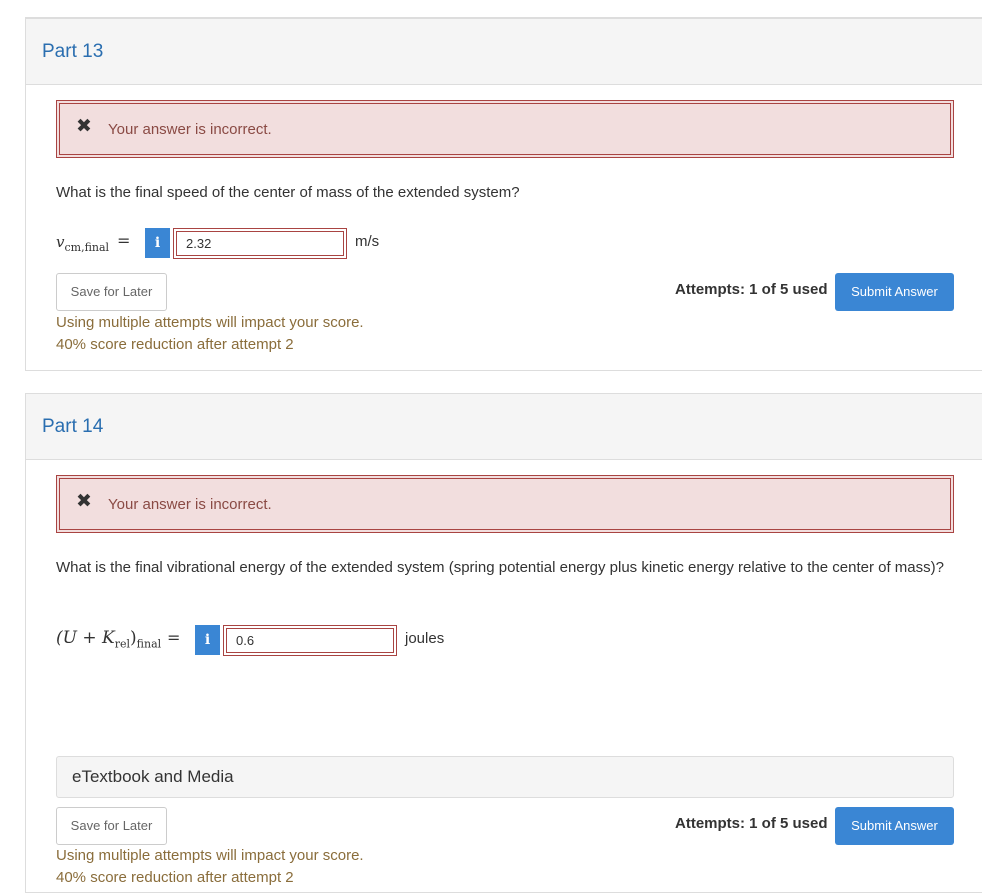  Describe the element at coordinates (505, 129) in the screenshot. I see `part-13-incorrect-alert: ✖ Your answer is incorrect.` at that location.